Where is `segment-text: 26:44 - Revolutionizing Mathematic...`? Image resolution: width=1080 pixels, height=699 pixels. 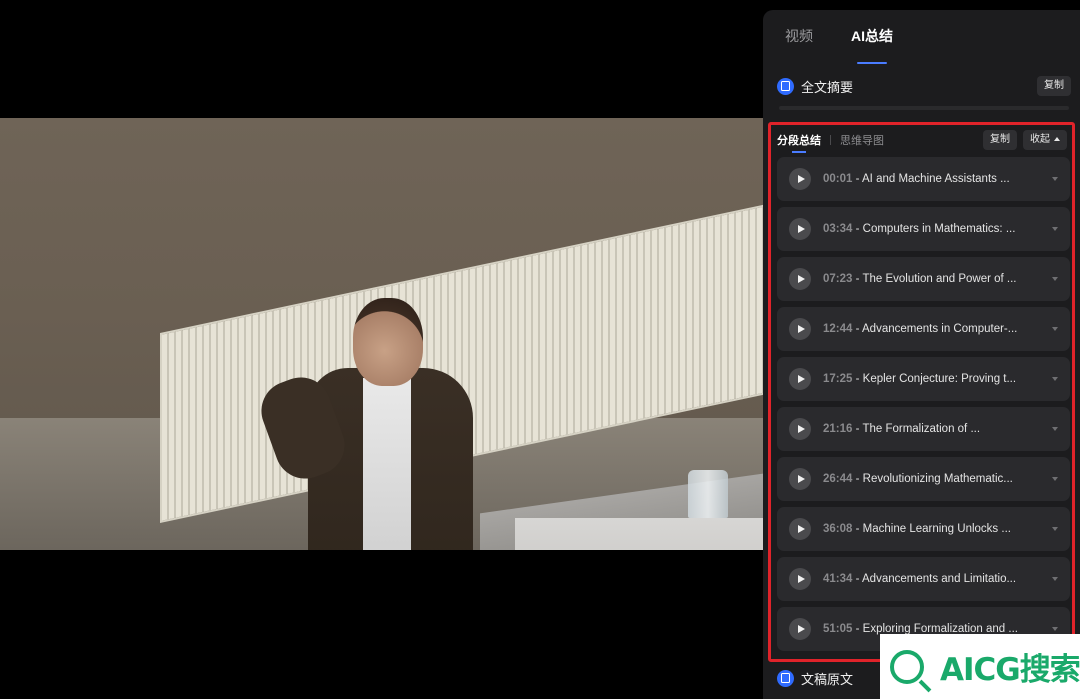 segment-text: 26:44 - Revolutionizing Mathematic... is located at coordinates (918, 479).